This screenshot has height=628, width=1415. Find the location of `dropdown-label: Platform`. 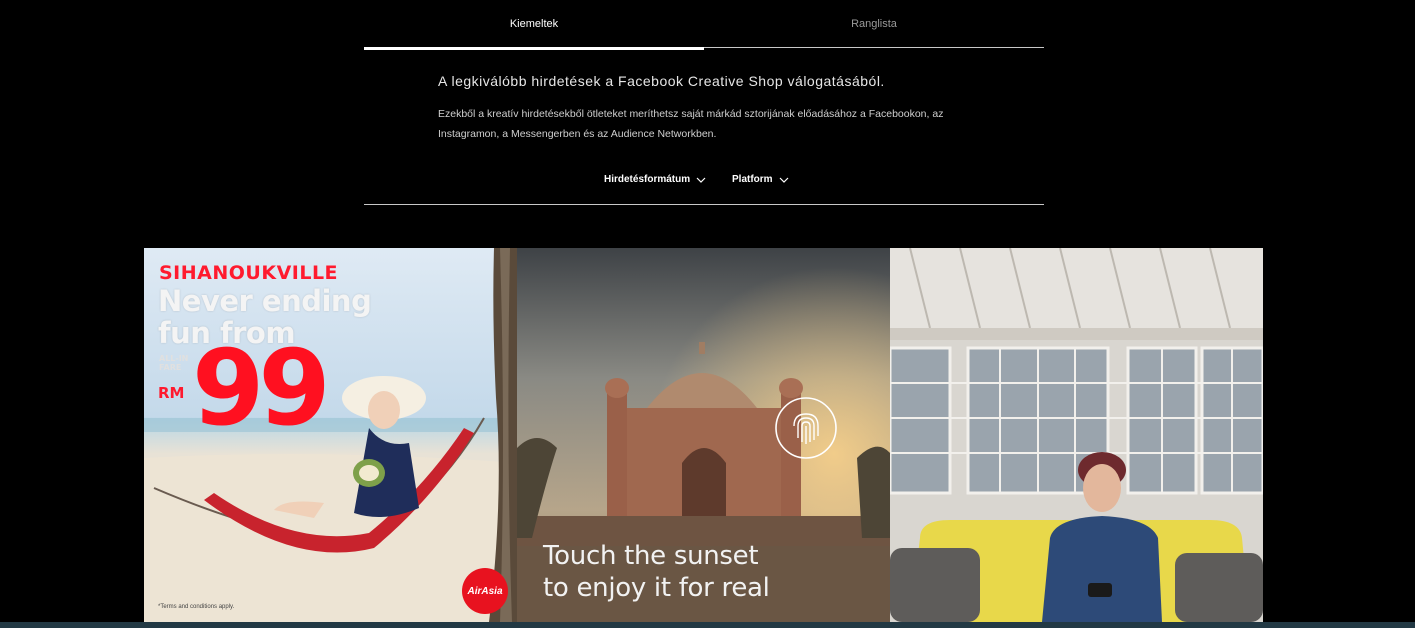

dropdown-label: Platform is located at coordinates (752, 179).